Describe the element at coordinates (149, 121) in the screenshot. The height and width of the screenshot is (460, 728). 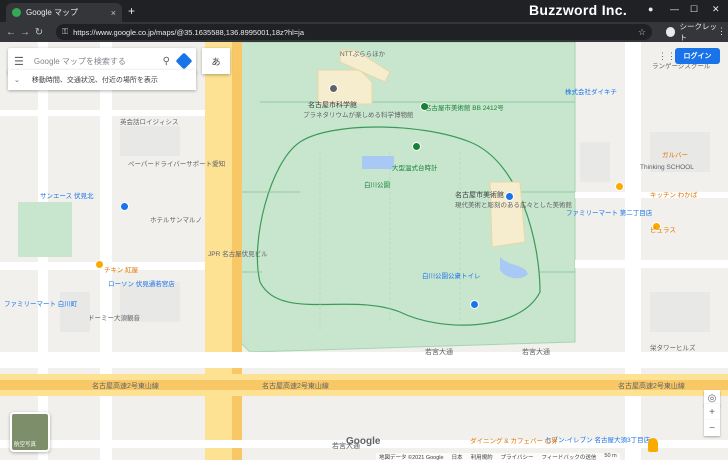
I see `eigo-label: 英会話ロイジィシス` at that location.